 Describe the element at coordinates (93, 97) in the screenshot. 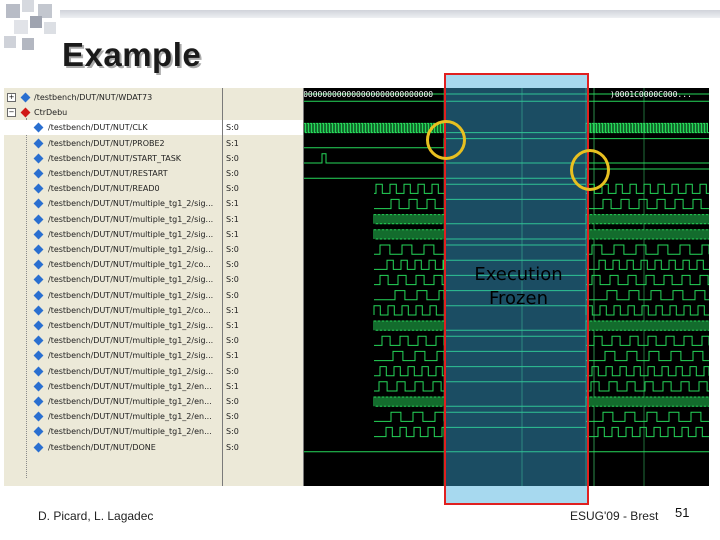

I see `signal-name: /testbench/DUT/NUT/WDAT73` at that location.